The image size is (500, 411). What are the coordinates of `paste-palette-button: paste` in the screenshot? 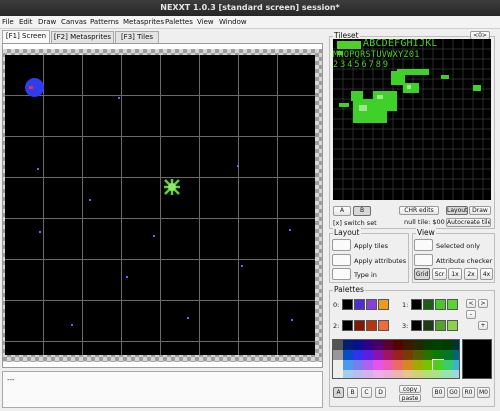 It's located at (410, 398).